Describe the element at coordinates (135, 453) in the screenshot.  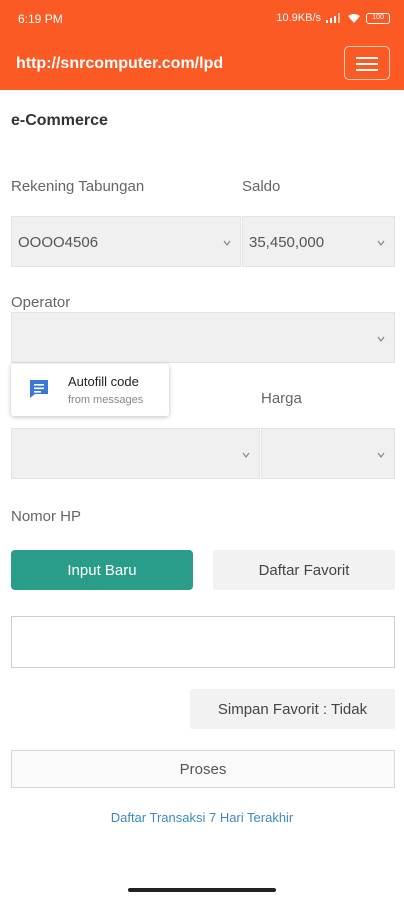
I see `produk-select` at that location.